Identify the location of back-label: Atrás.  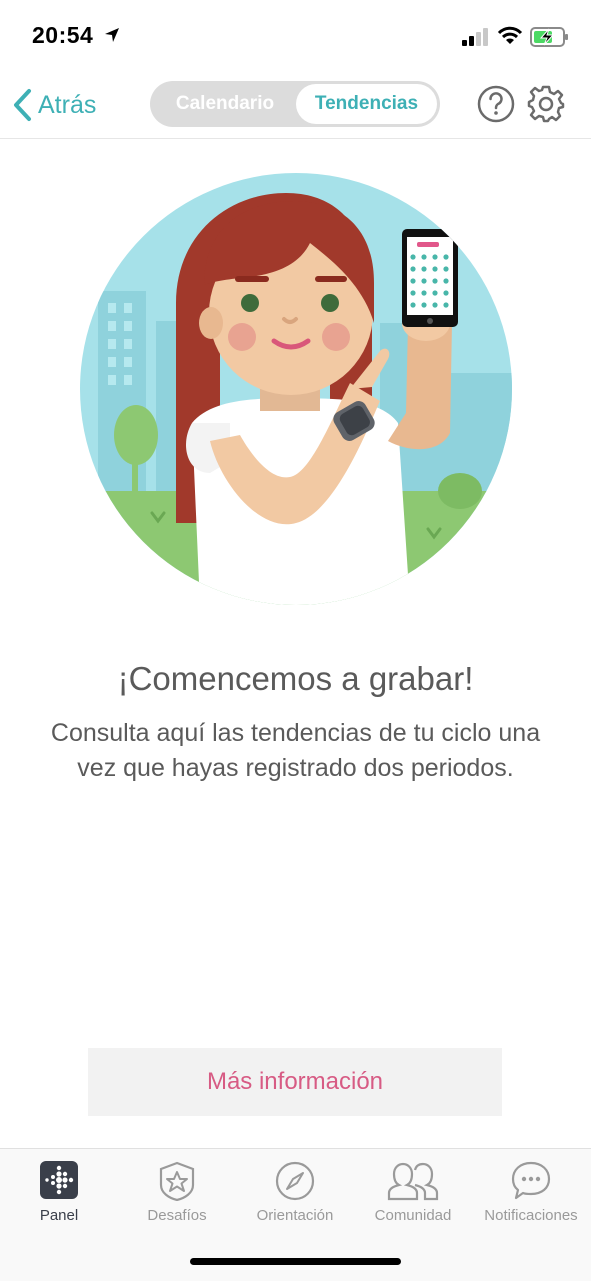
(67, 104).